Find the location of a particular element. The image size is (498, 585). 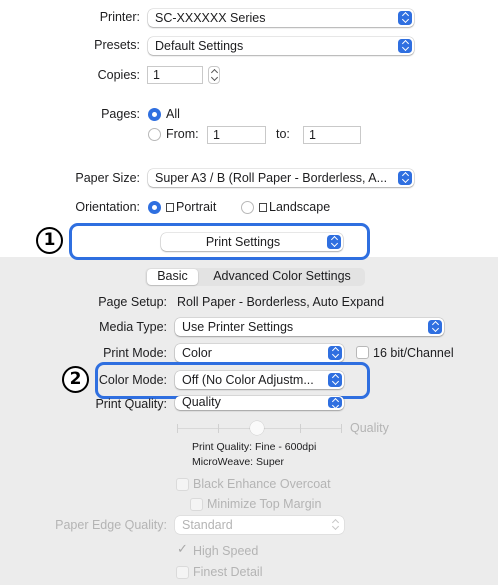

paper-edge-popup: Standard is located at coordinates (259, 525).